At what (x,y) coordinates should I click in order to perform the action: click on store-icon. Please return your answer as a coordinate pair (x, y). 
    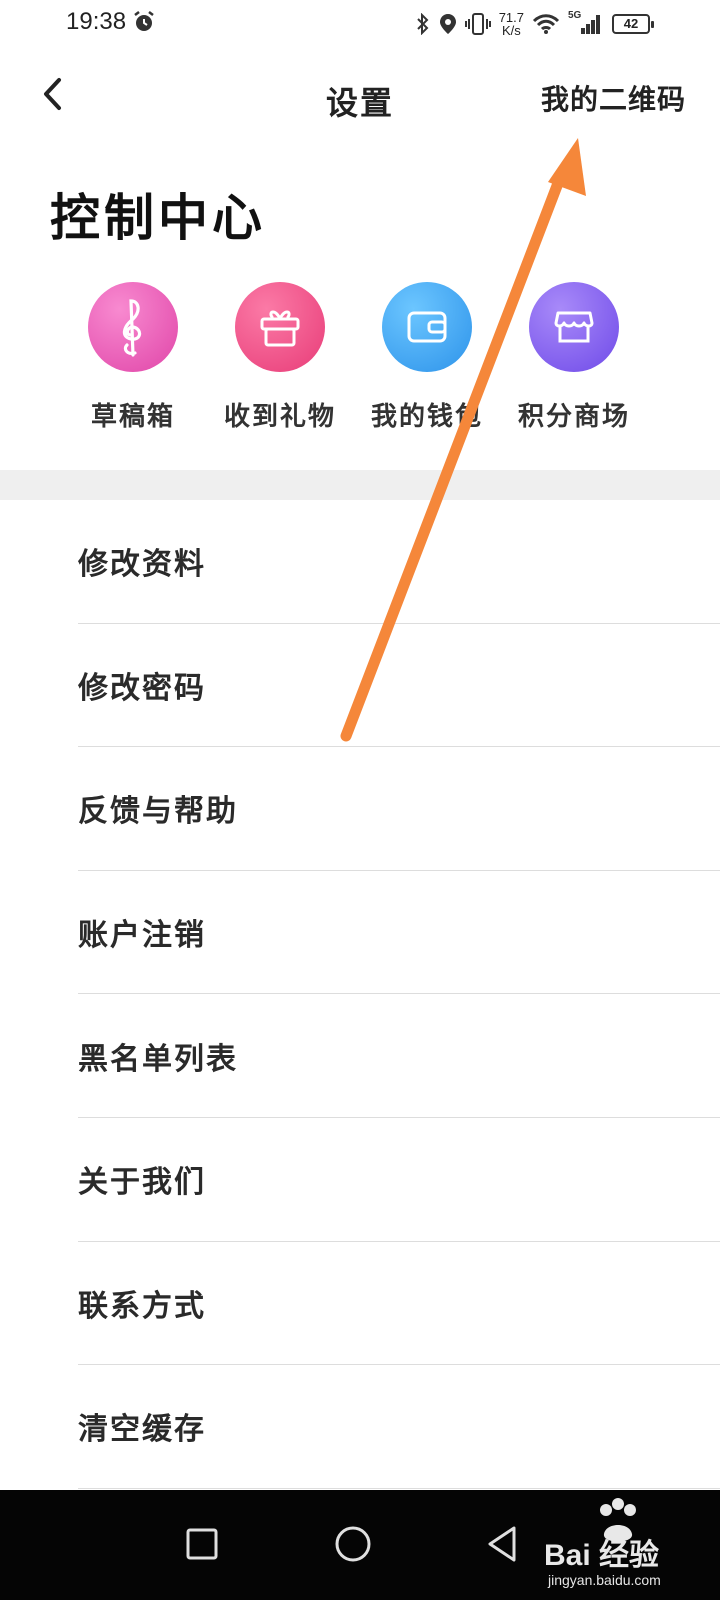
    Looking at the image, I should click on (574, 327).